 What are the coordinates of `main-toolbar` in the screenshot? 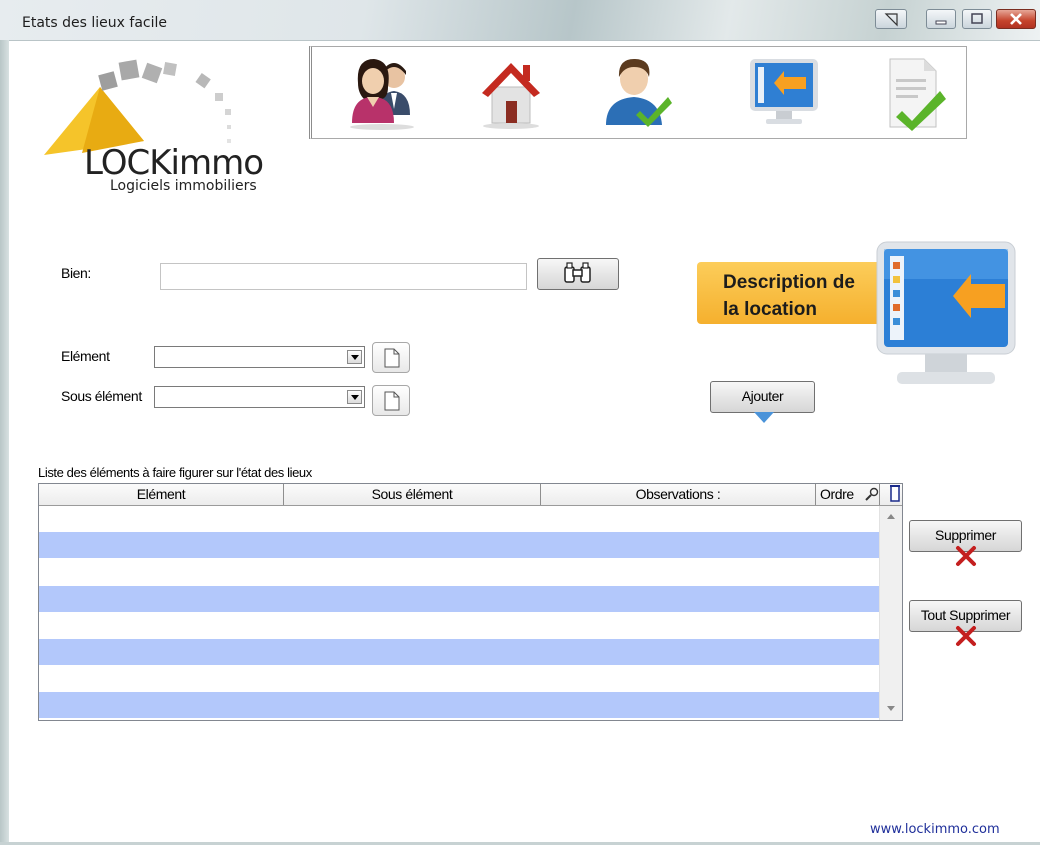 It's located at (638, 92).